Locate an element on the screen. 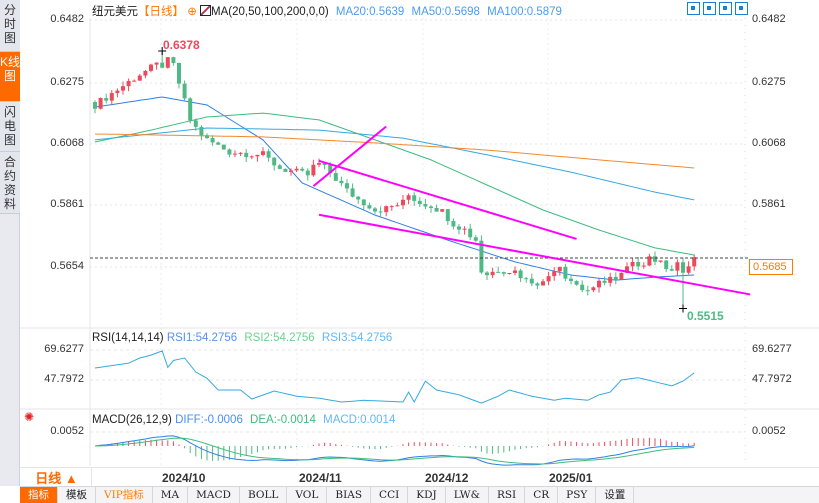 Image resolution: width=819 pixels, height=503 pixels. price-label-left: 0.5861 is located at coordinates (67, 204).